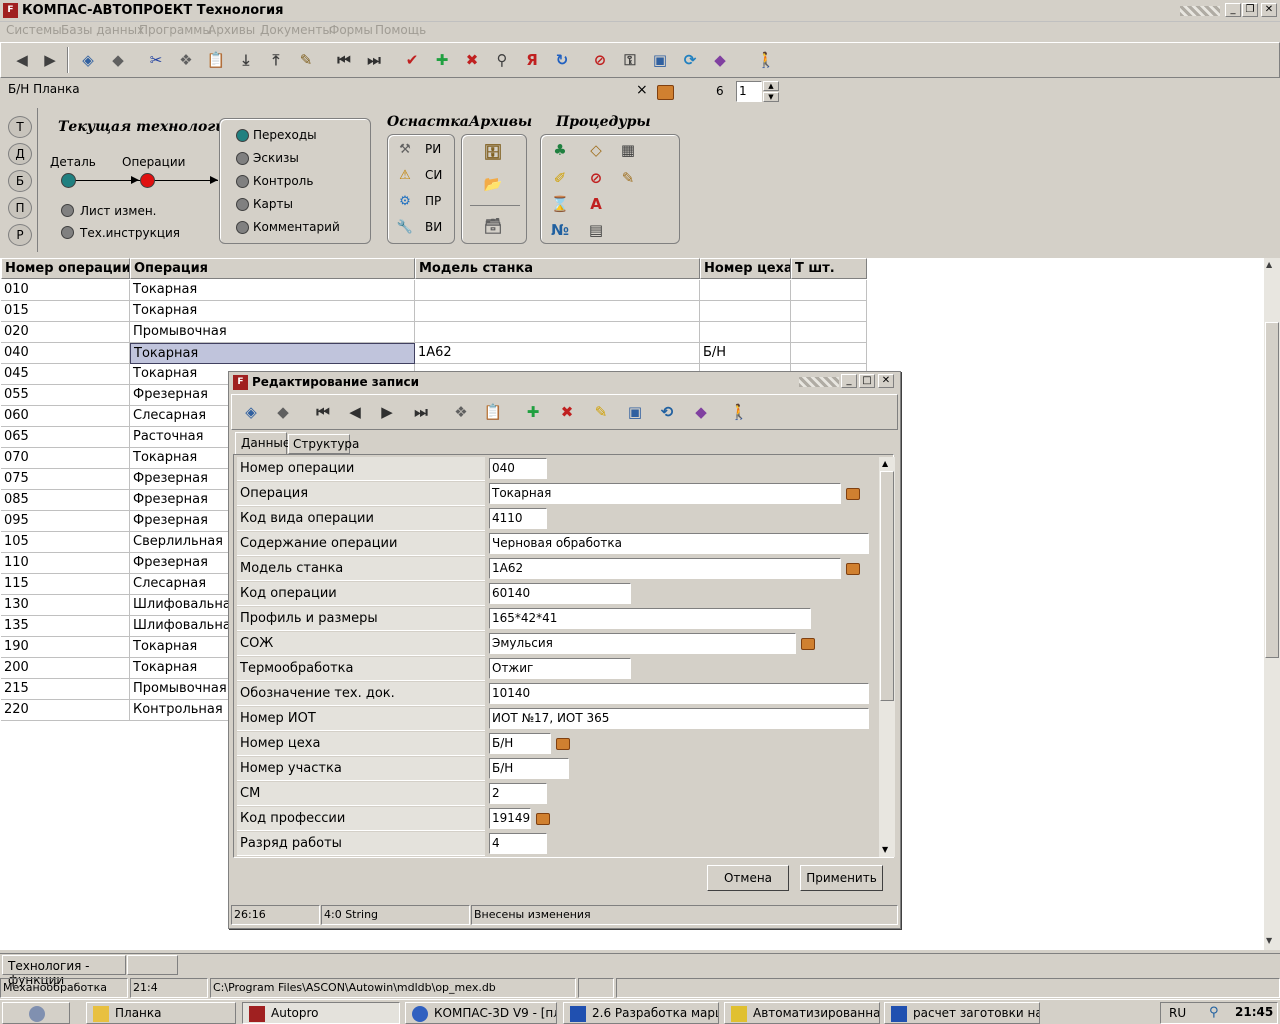 This screenshot has width=1280, height=1024. I want to click on book-icon: ▣, so click(660, 60).